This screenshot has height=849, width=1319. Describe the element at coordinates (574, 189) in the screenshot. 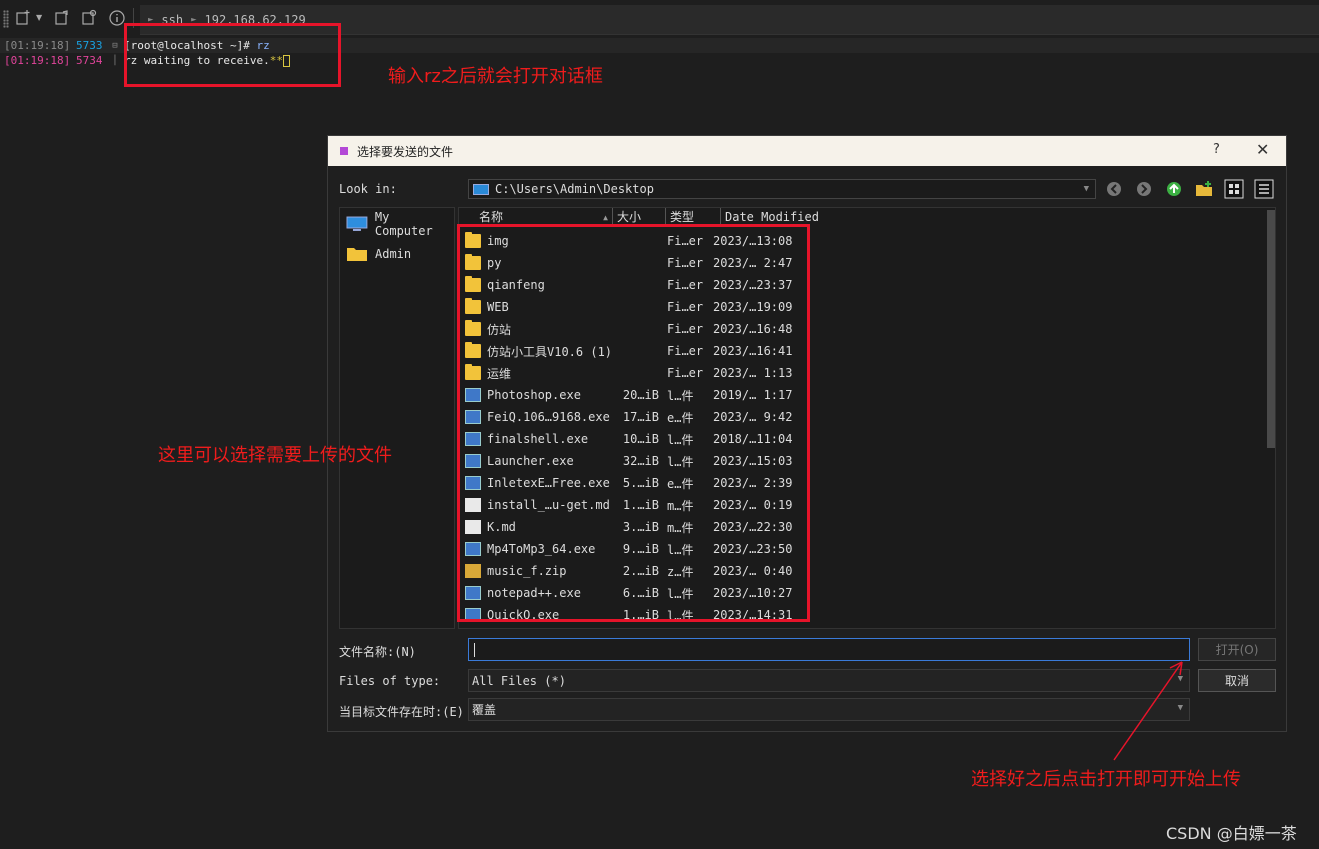

I see `look-in-path: C:\Users\Admin\Desktop` at that location.